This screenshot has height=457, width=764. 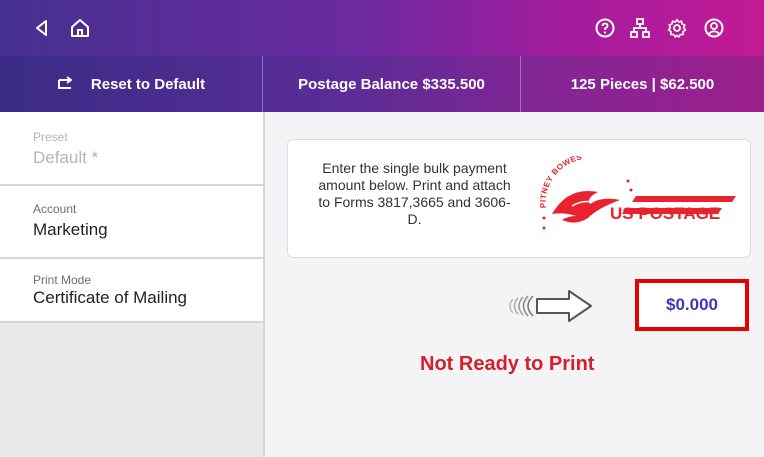 I want to click on home-icon, so click(x=80, y=28).